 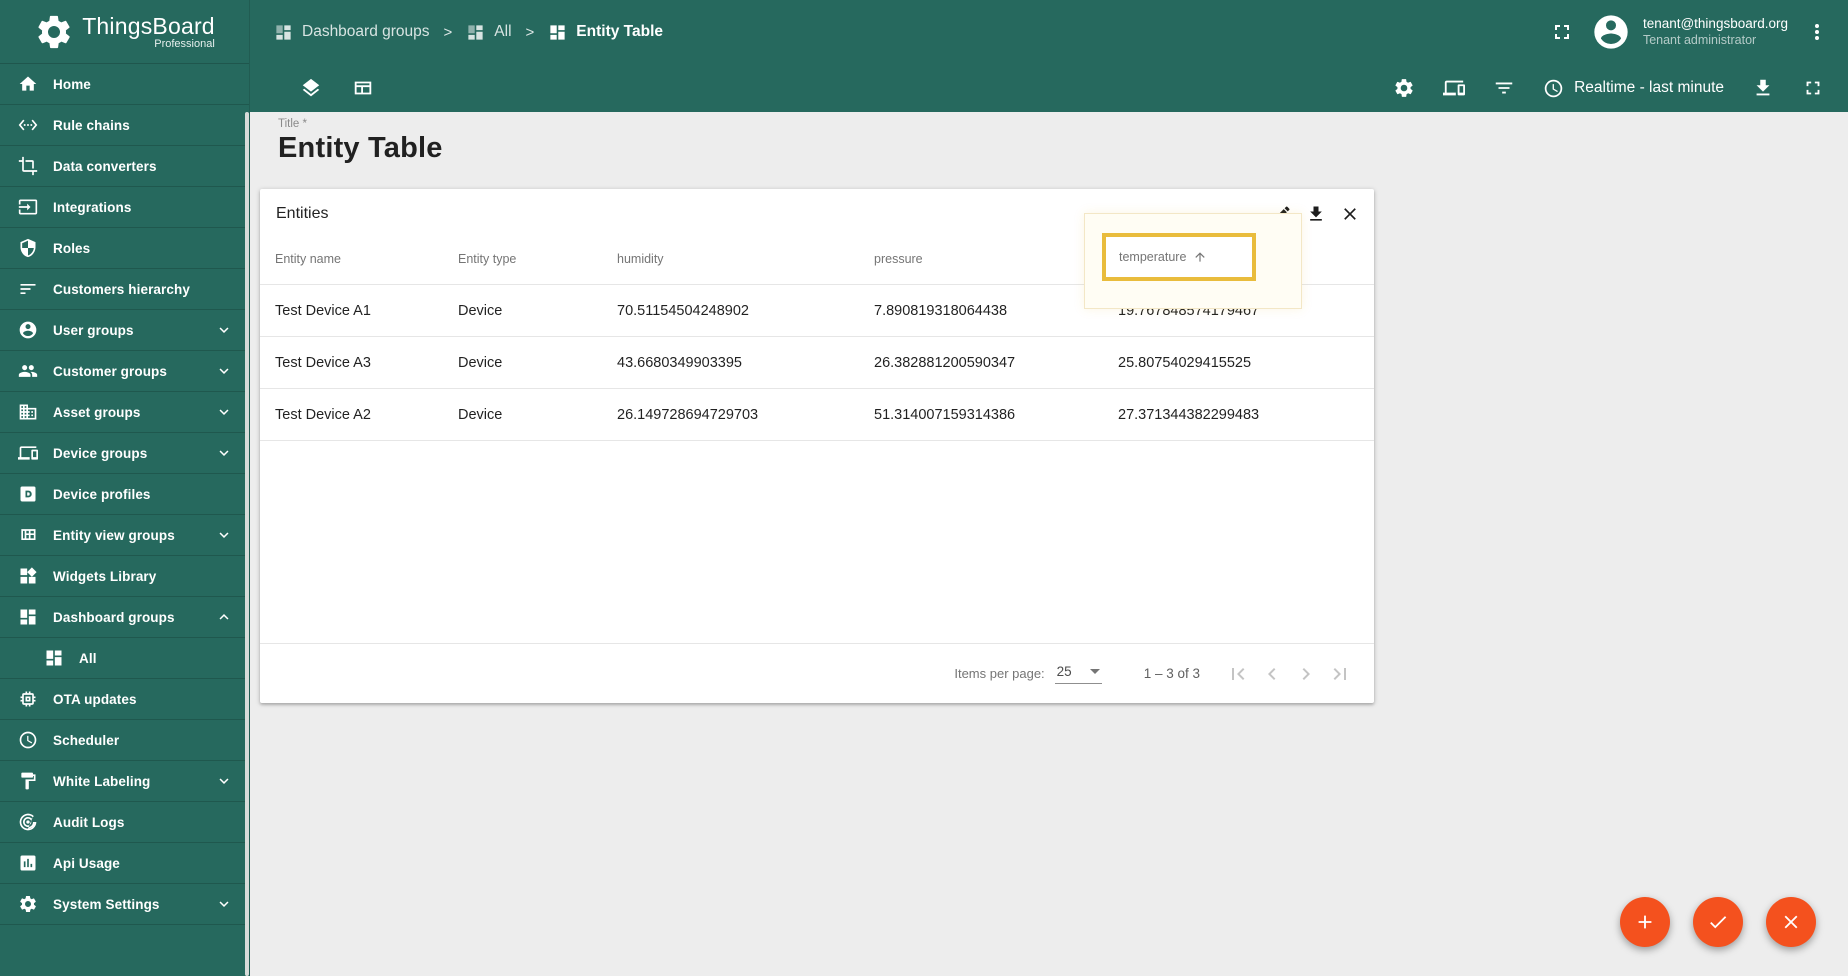 What do you see at coordinates (124, 166) in the screenshot?
I see `sidebar-item-data-converters: Data converters` at bounding box center [124, 166].